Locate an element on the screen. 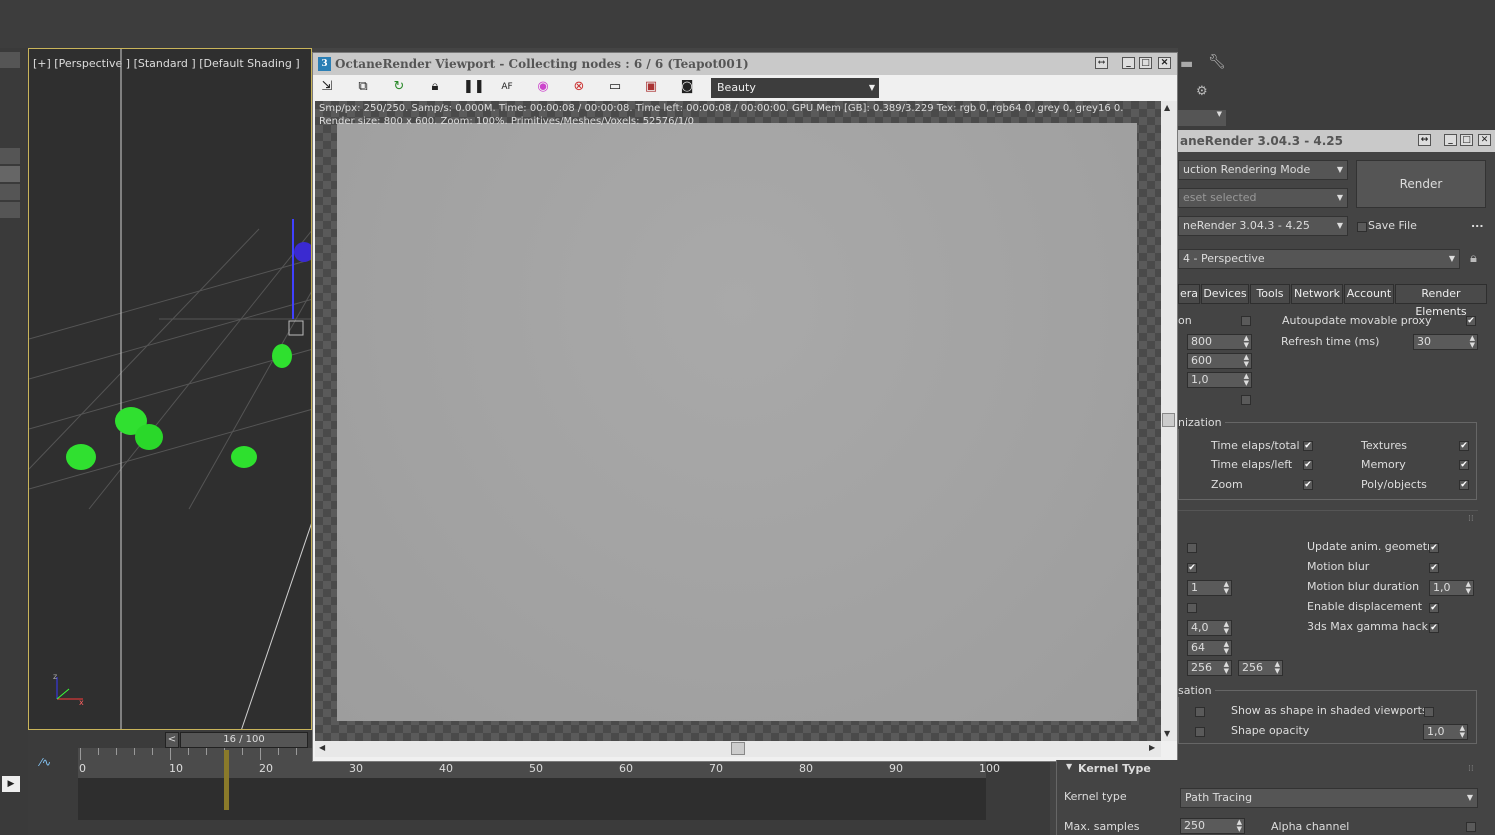  scroll-thumb-h is located at coordinates (738, 748).